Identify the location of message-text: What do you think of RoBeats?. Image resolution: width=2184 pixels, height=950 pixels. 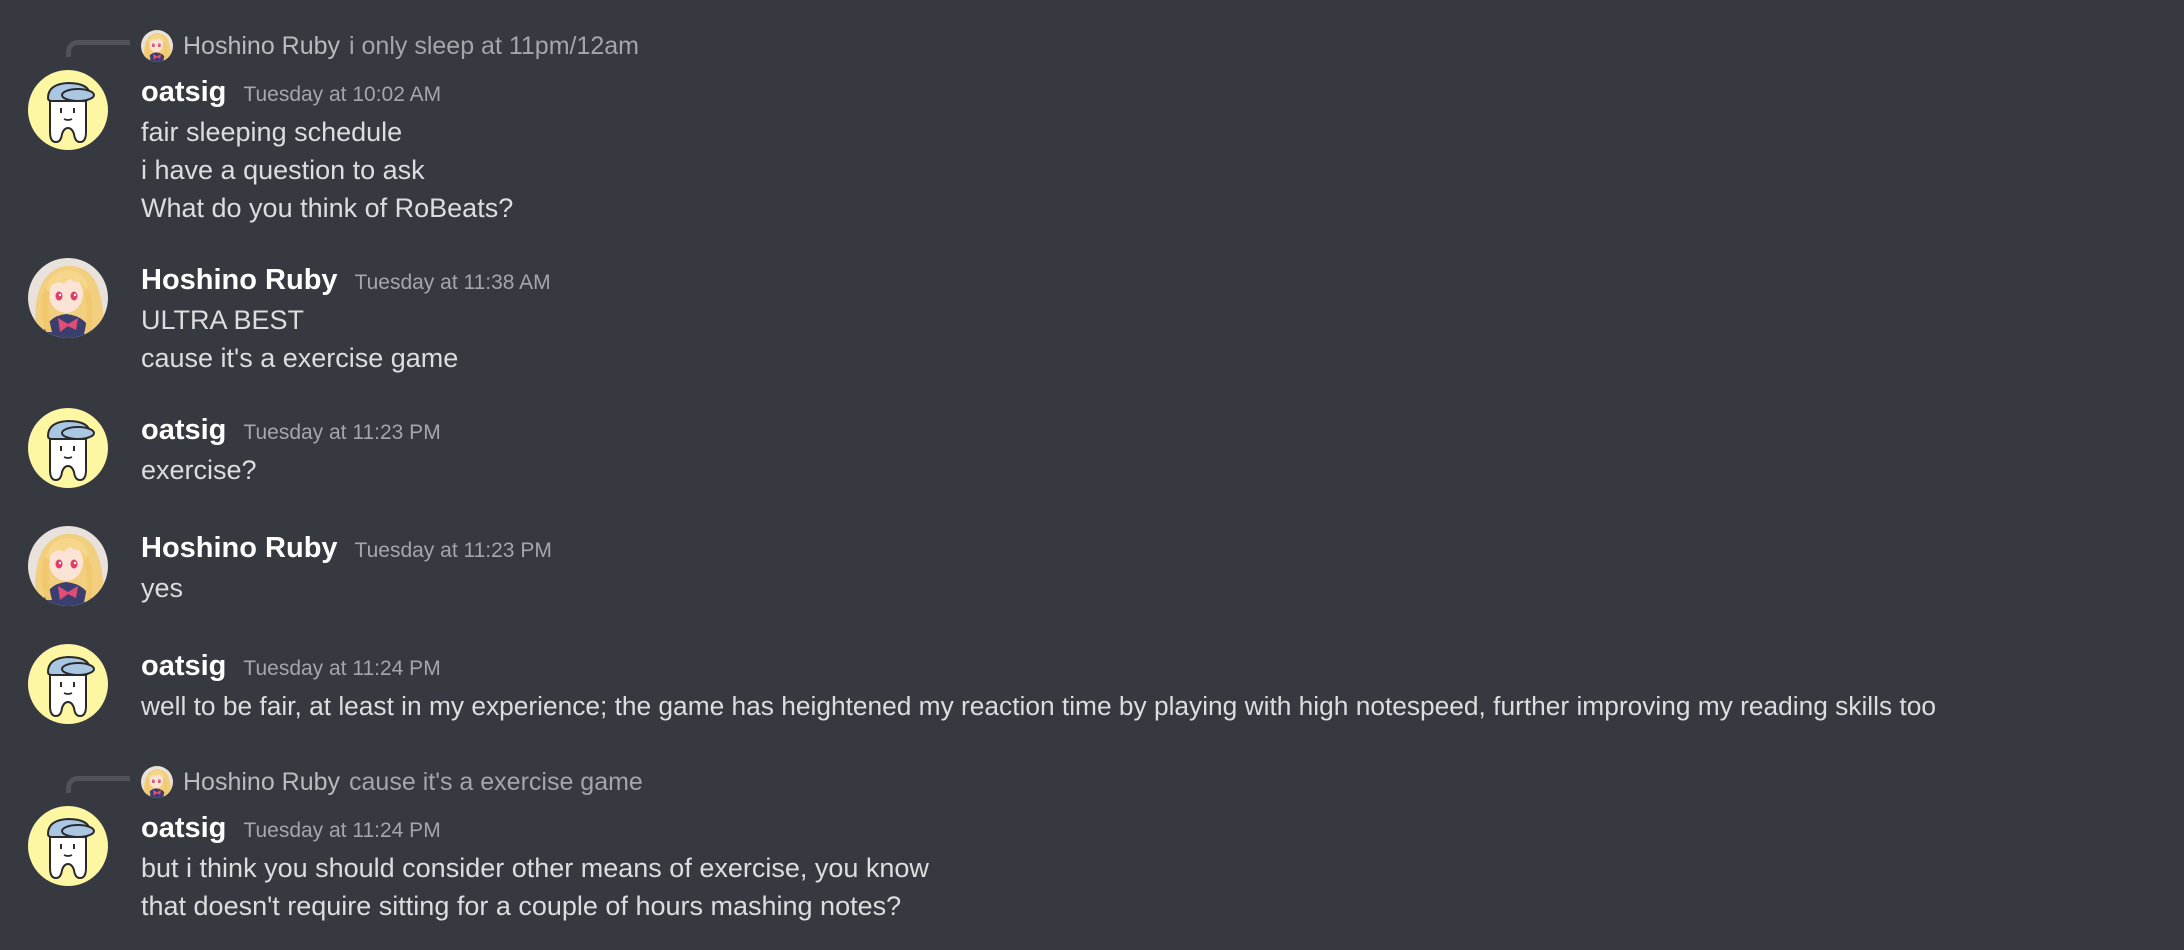
(327, 208).